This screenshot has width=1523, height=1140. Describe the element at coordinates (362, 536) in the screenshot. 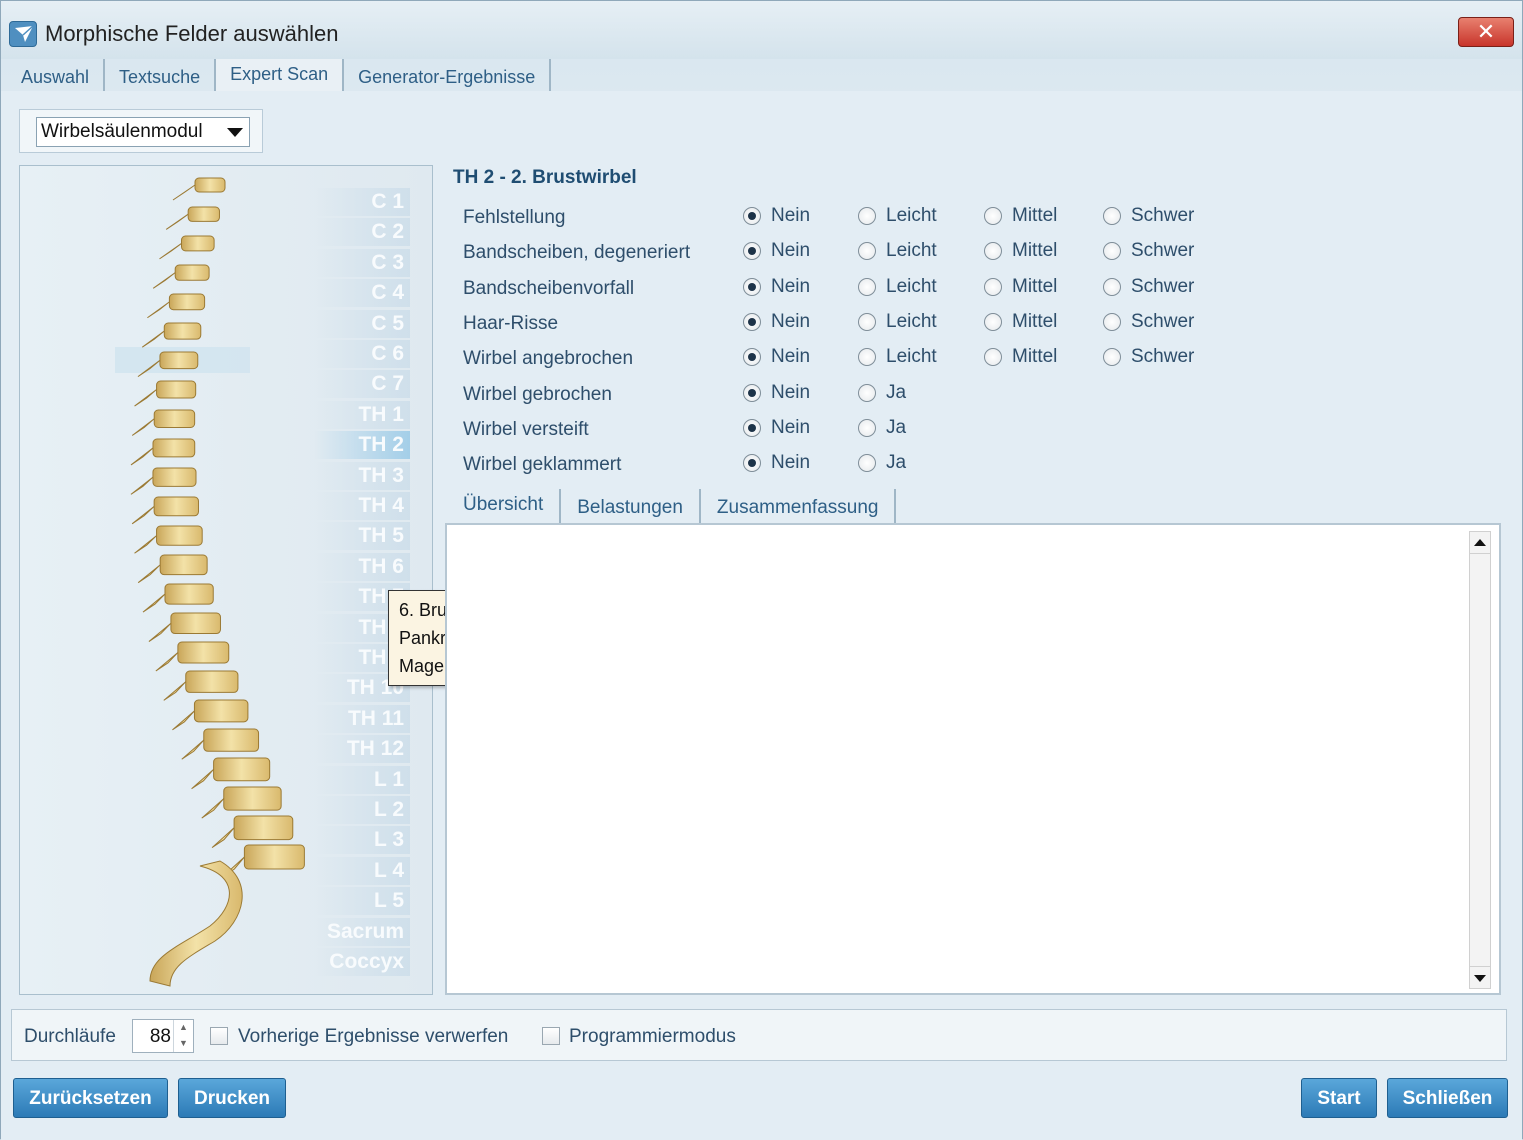

I see `vertebra-label: TH 5` at that location.